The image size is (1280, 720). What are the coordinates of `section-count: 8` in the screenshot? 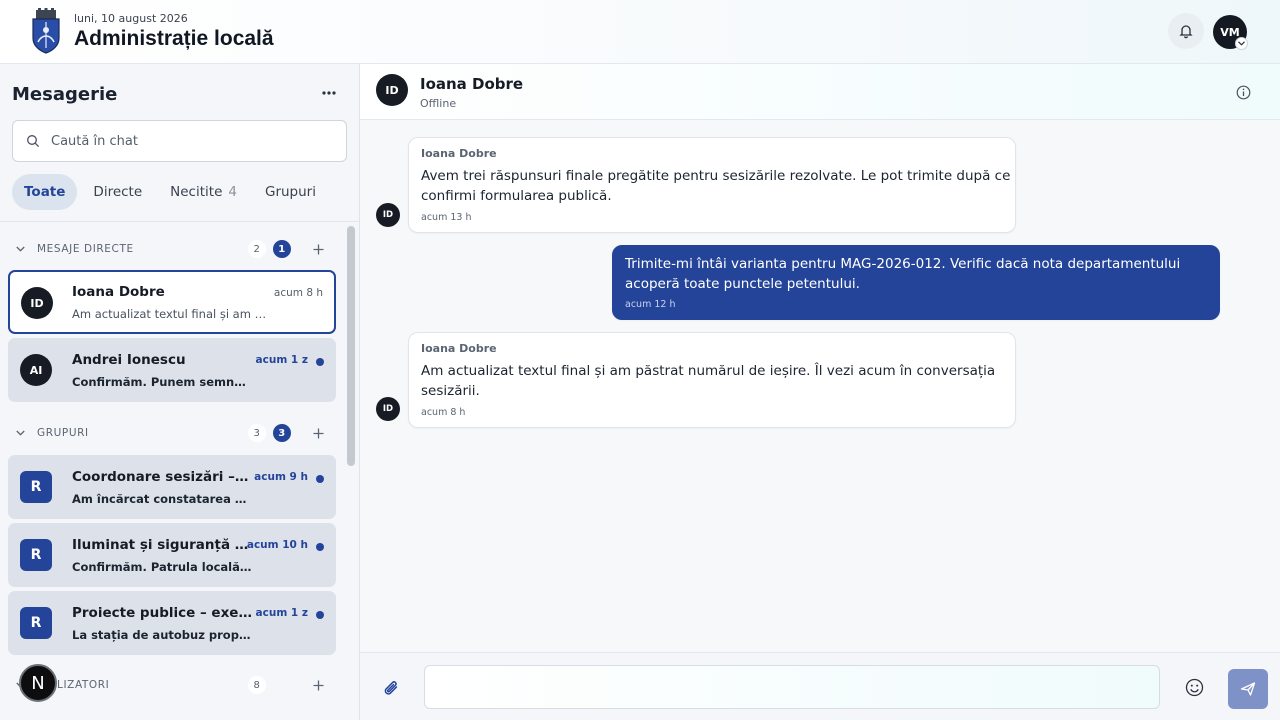 It's located at (257, 685).